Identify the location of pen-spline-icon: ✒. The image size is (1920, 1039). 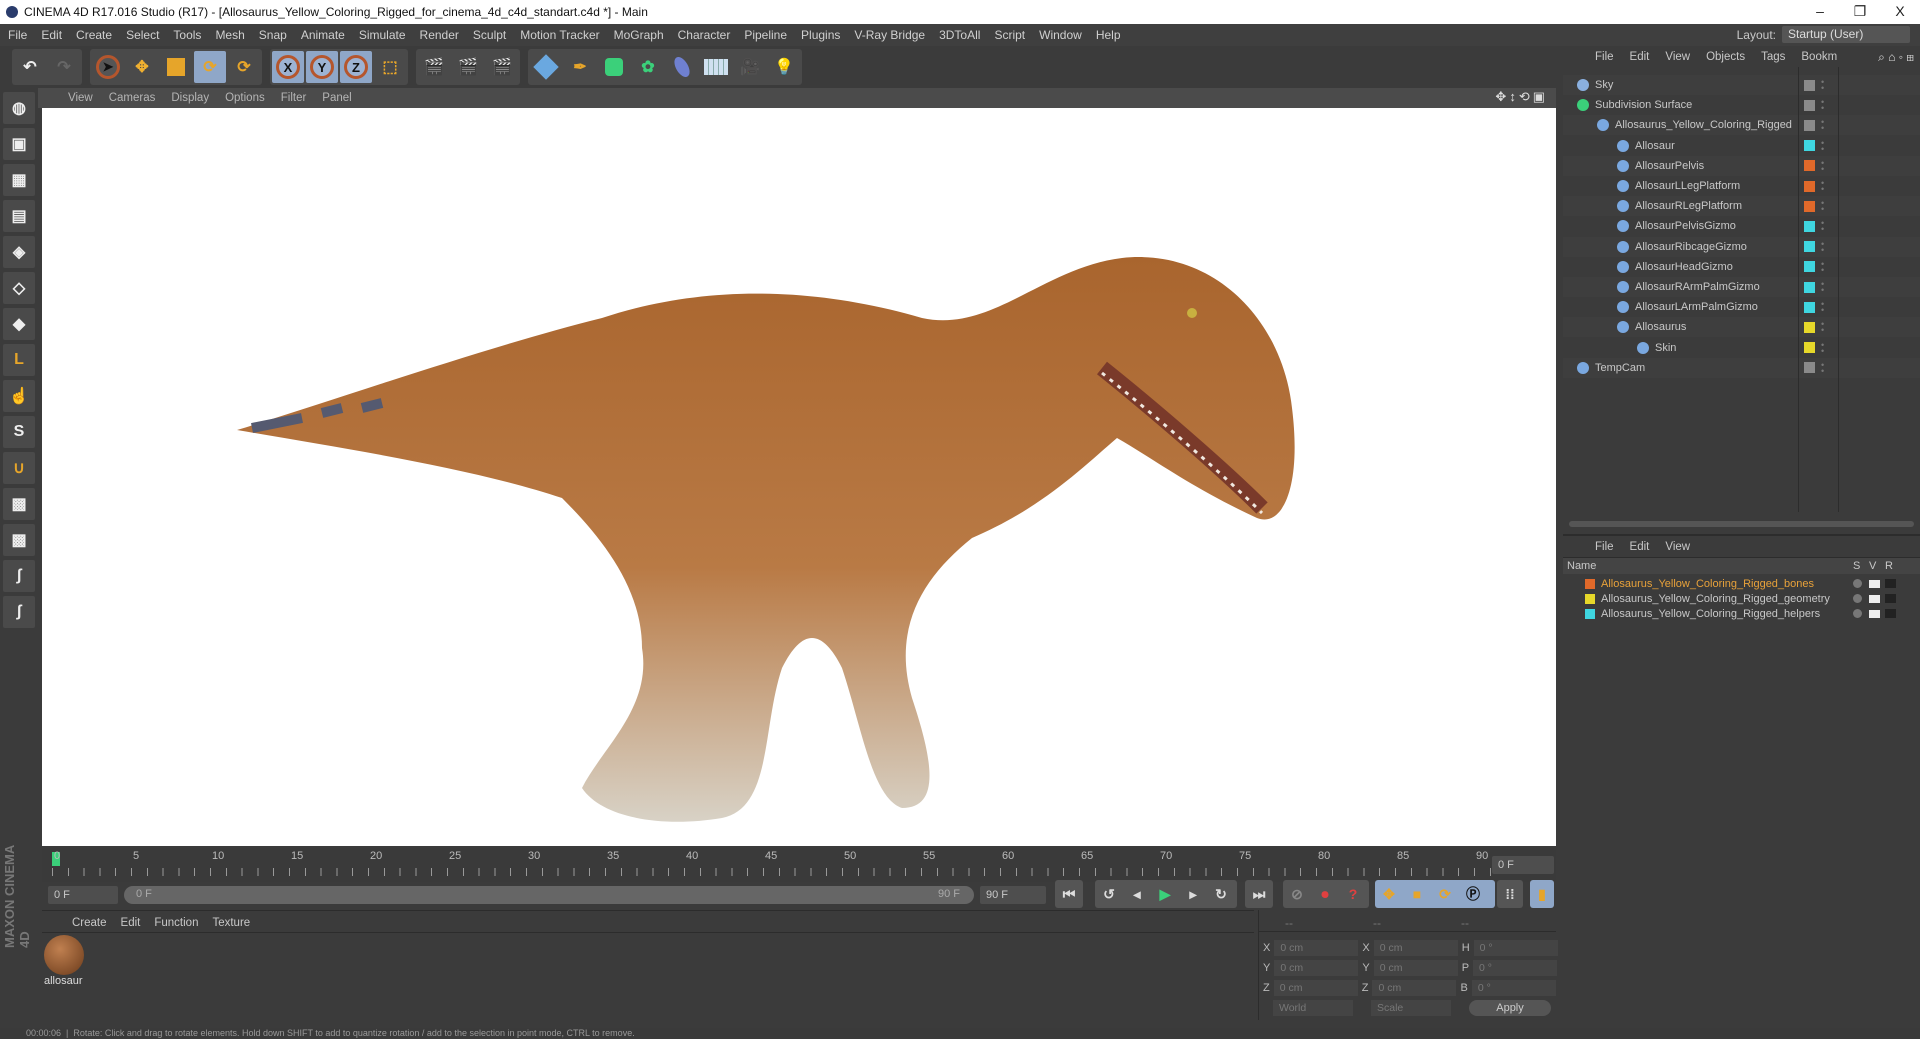
(580, 67).